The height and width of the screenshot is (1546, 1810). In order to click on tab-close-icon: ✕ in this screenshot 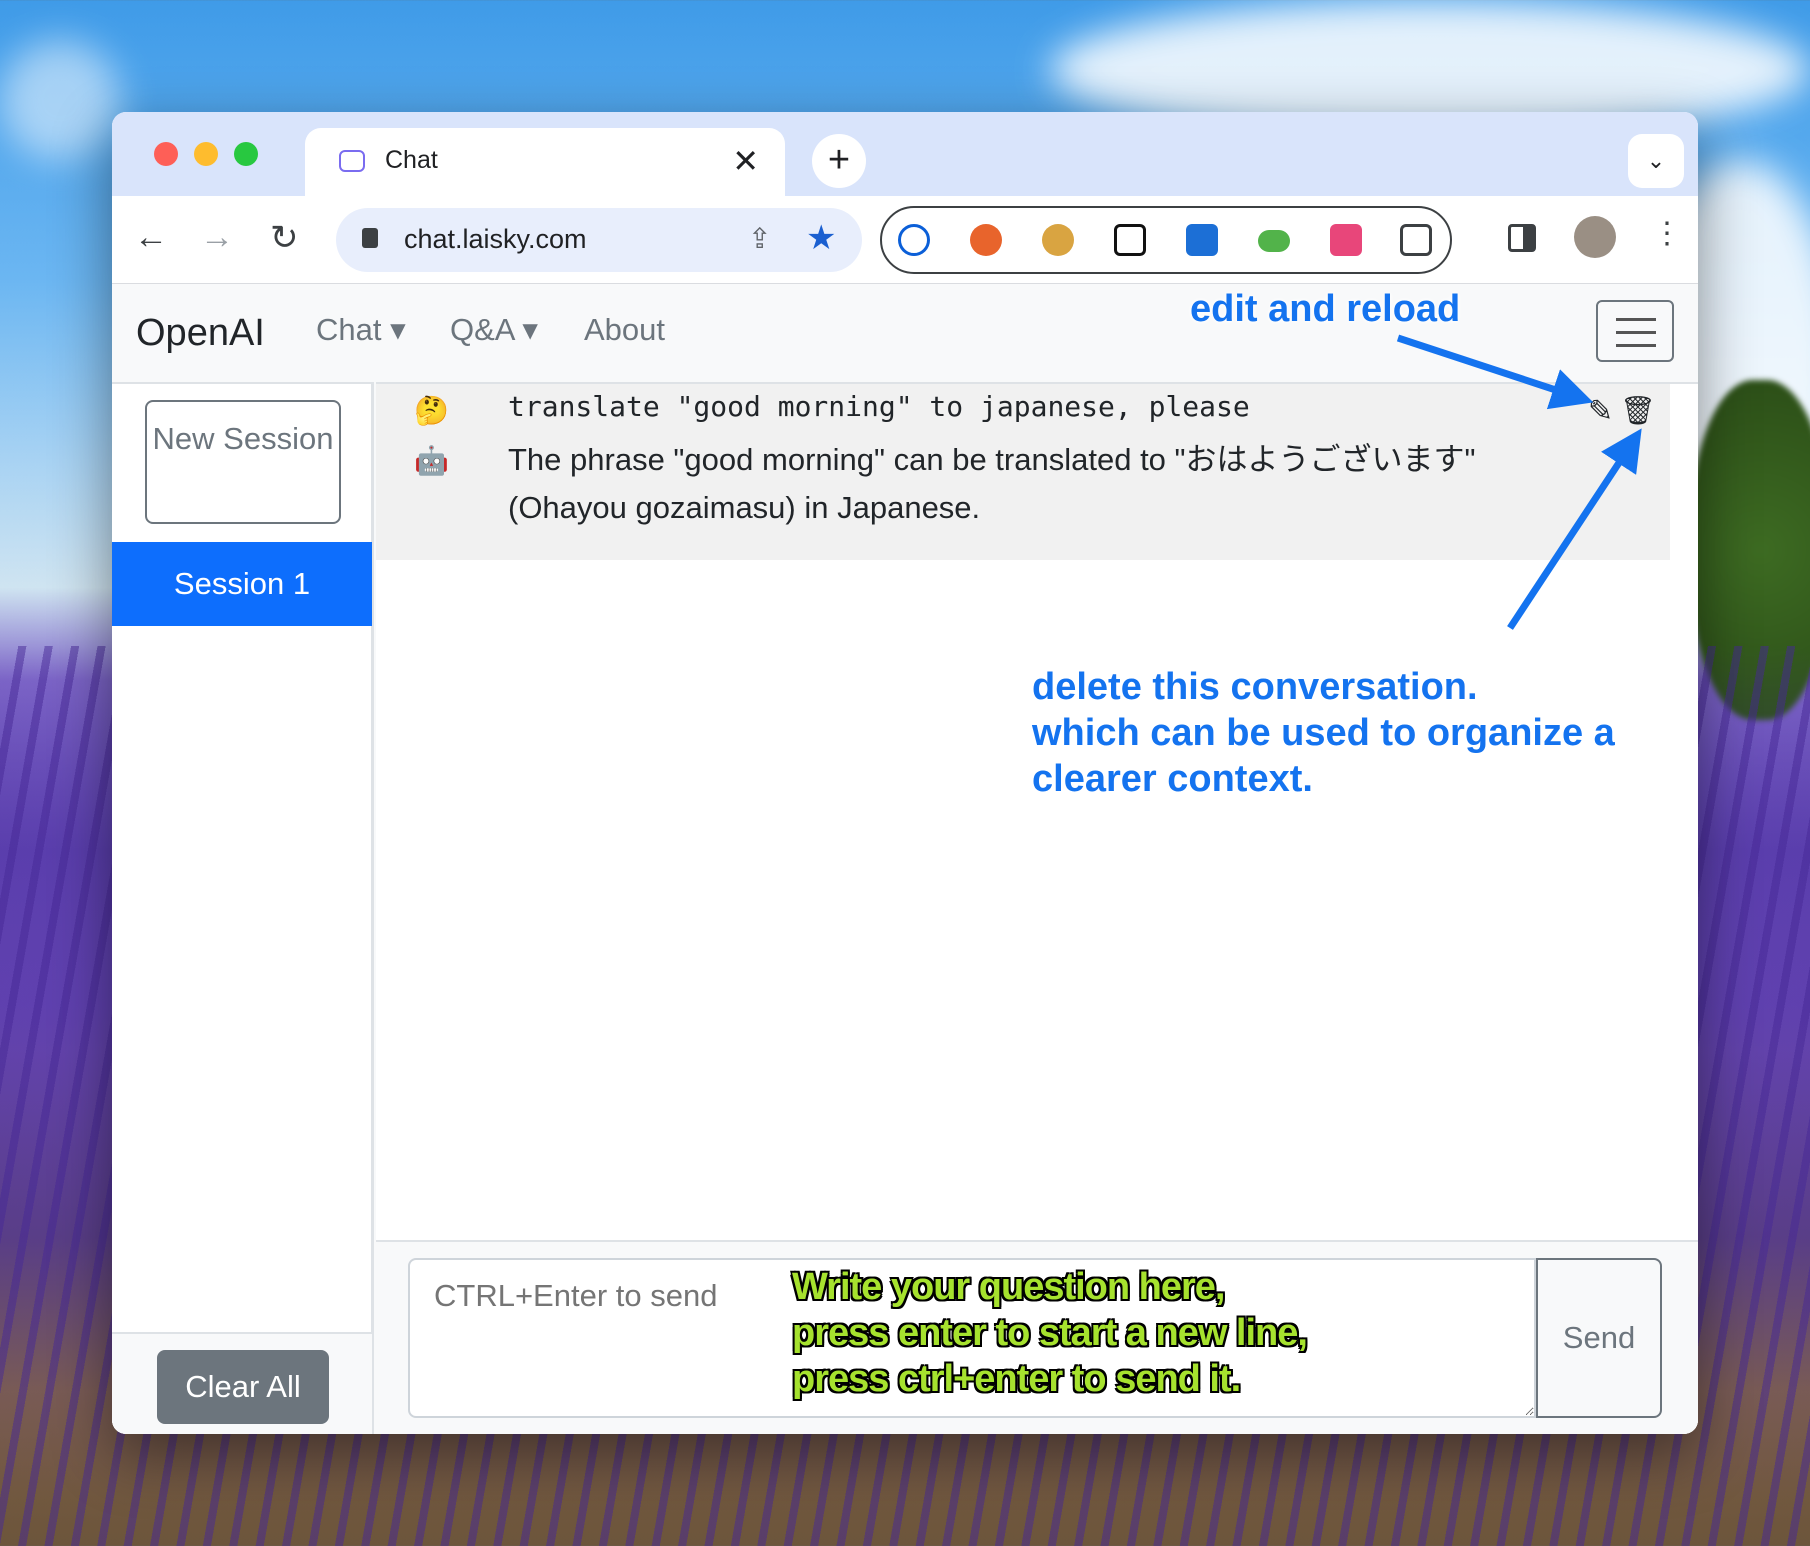, I will do `click(745, 161)`.